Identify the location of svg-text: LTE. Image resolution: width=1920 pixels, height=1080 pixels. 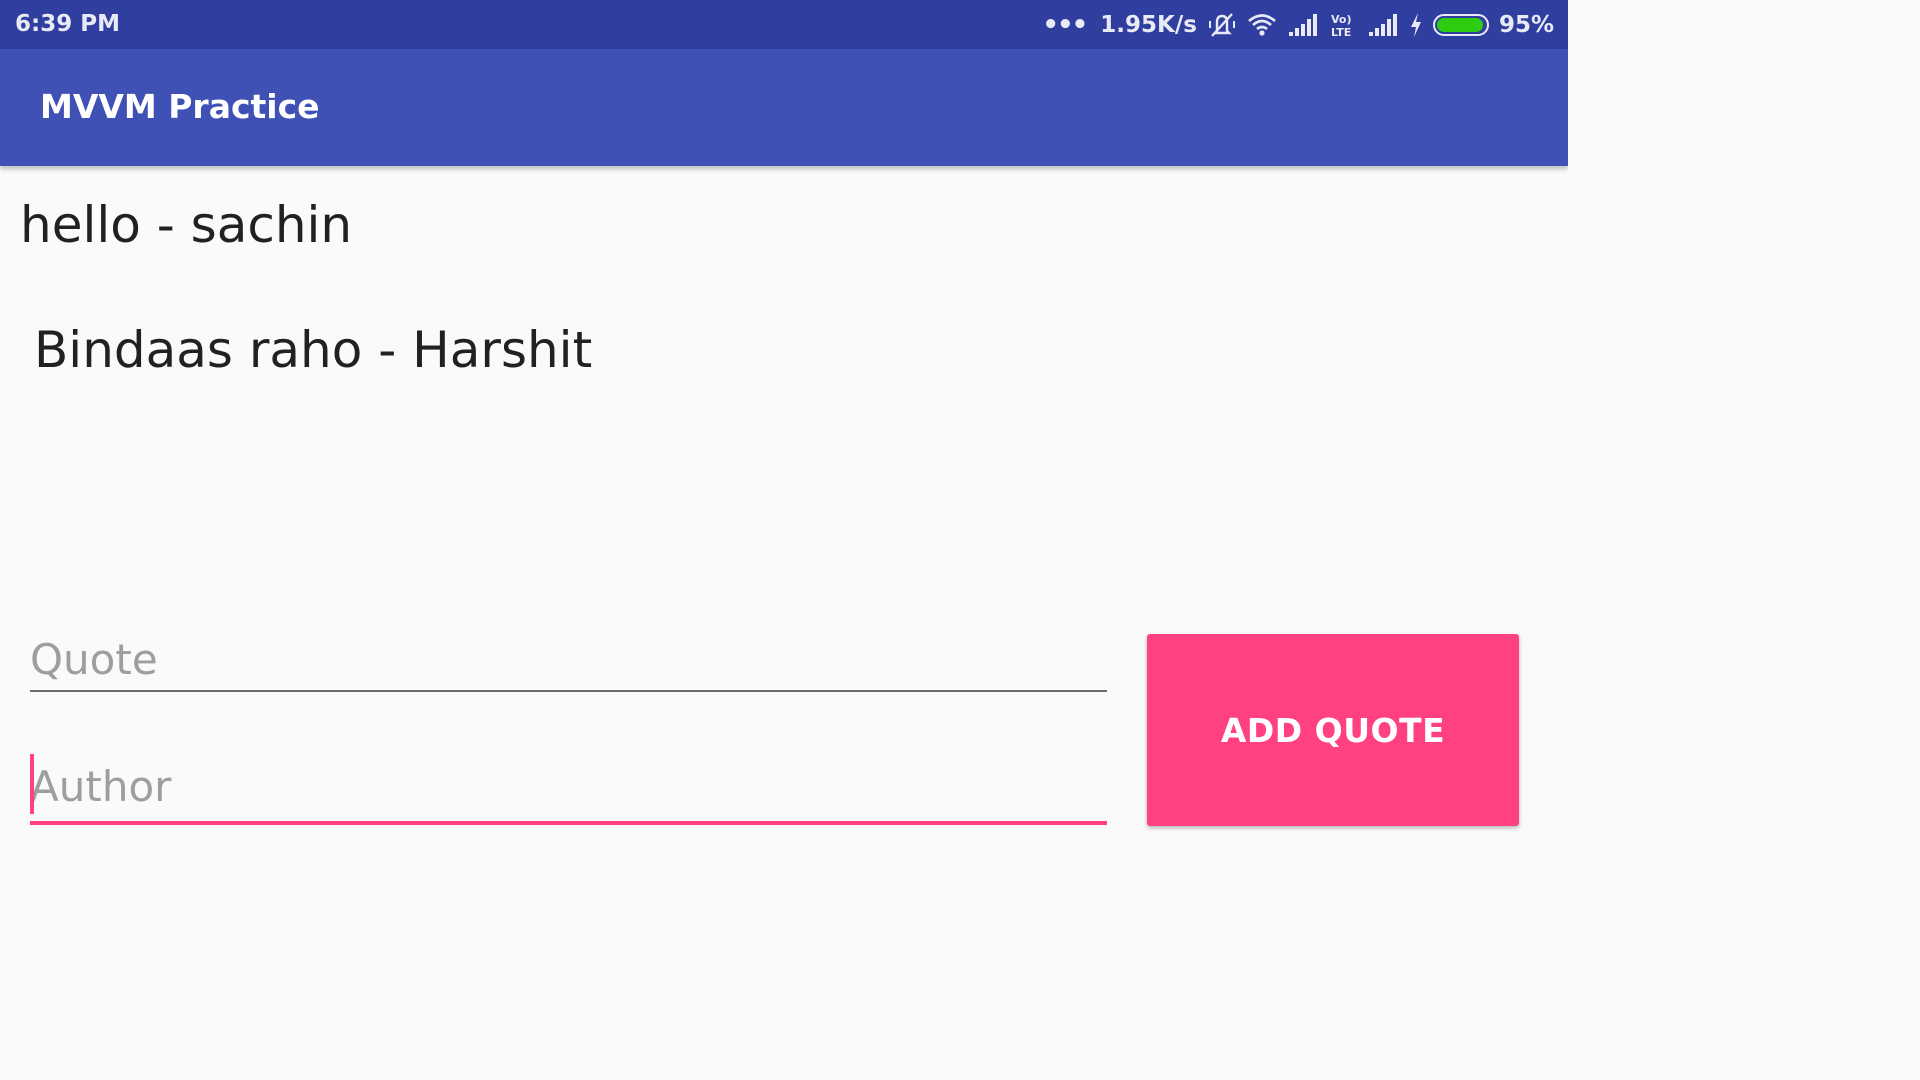
(1341, 32).